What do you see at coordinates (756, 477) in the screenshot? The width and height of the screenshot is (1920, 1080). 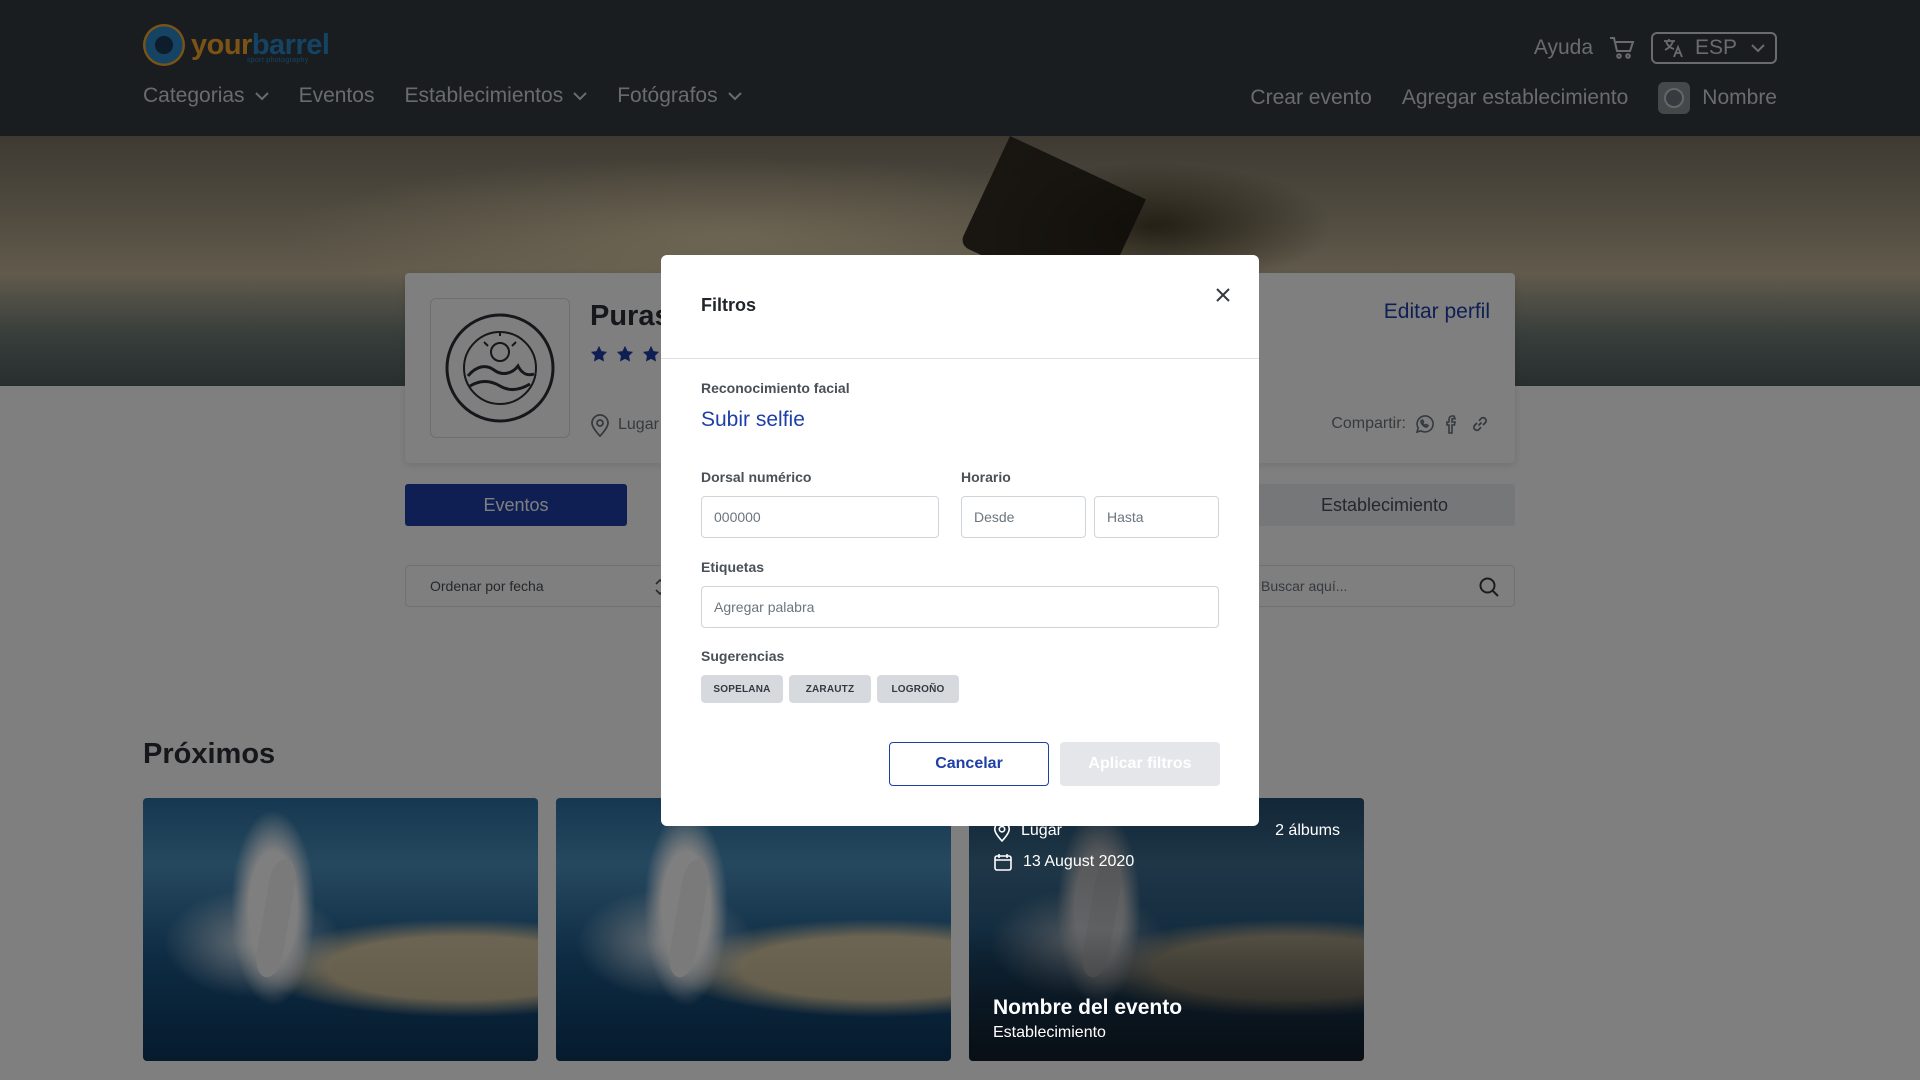 I see `bib-number-label: Dorsal numérico` at bounding box center [756, 477].